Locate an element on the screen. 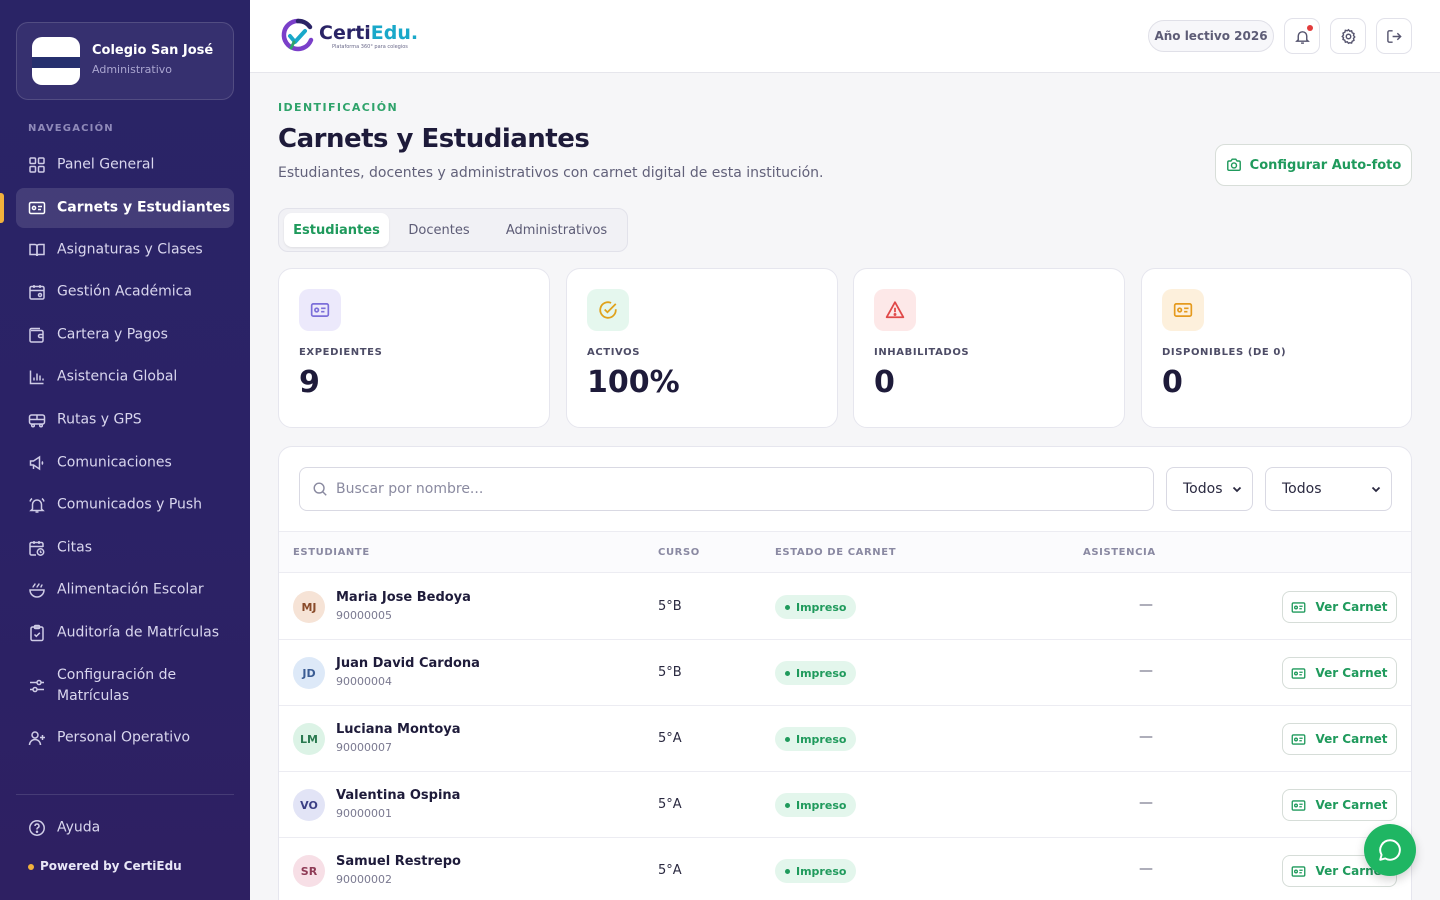 Image resolution: width=1440 pixels, height=900 pixels. school-switcher: Colegio San José Administrativo is located at coordinates (125, 61).